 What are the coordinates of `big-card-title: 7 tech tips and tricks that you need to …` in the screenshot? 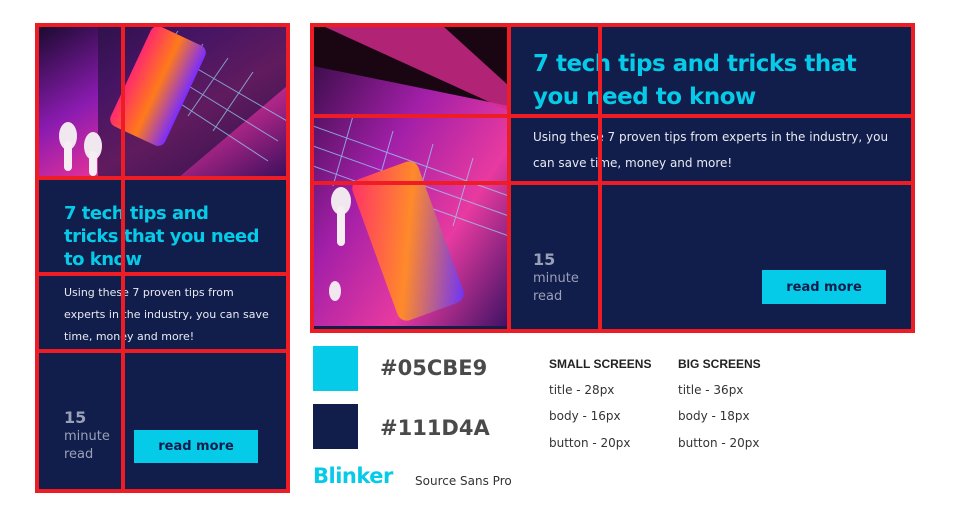 It's located at (695, 80).